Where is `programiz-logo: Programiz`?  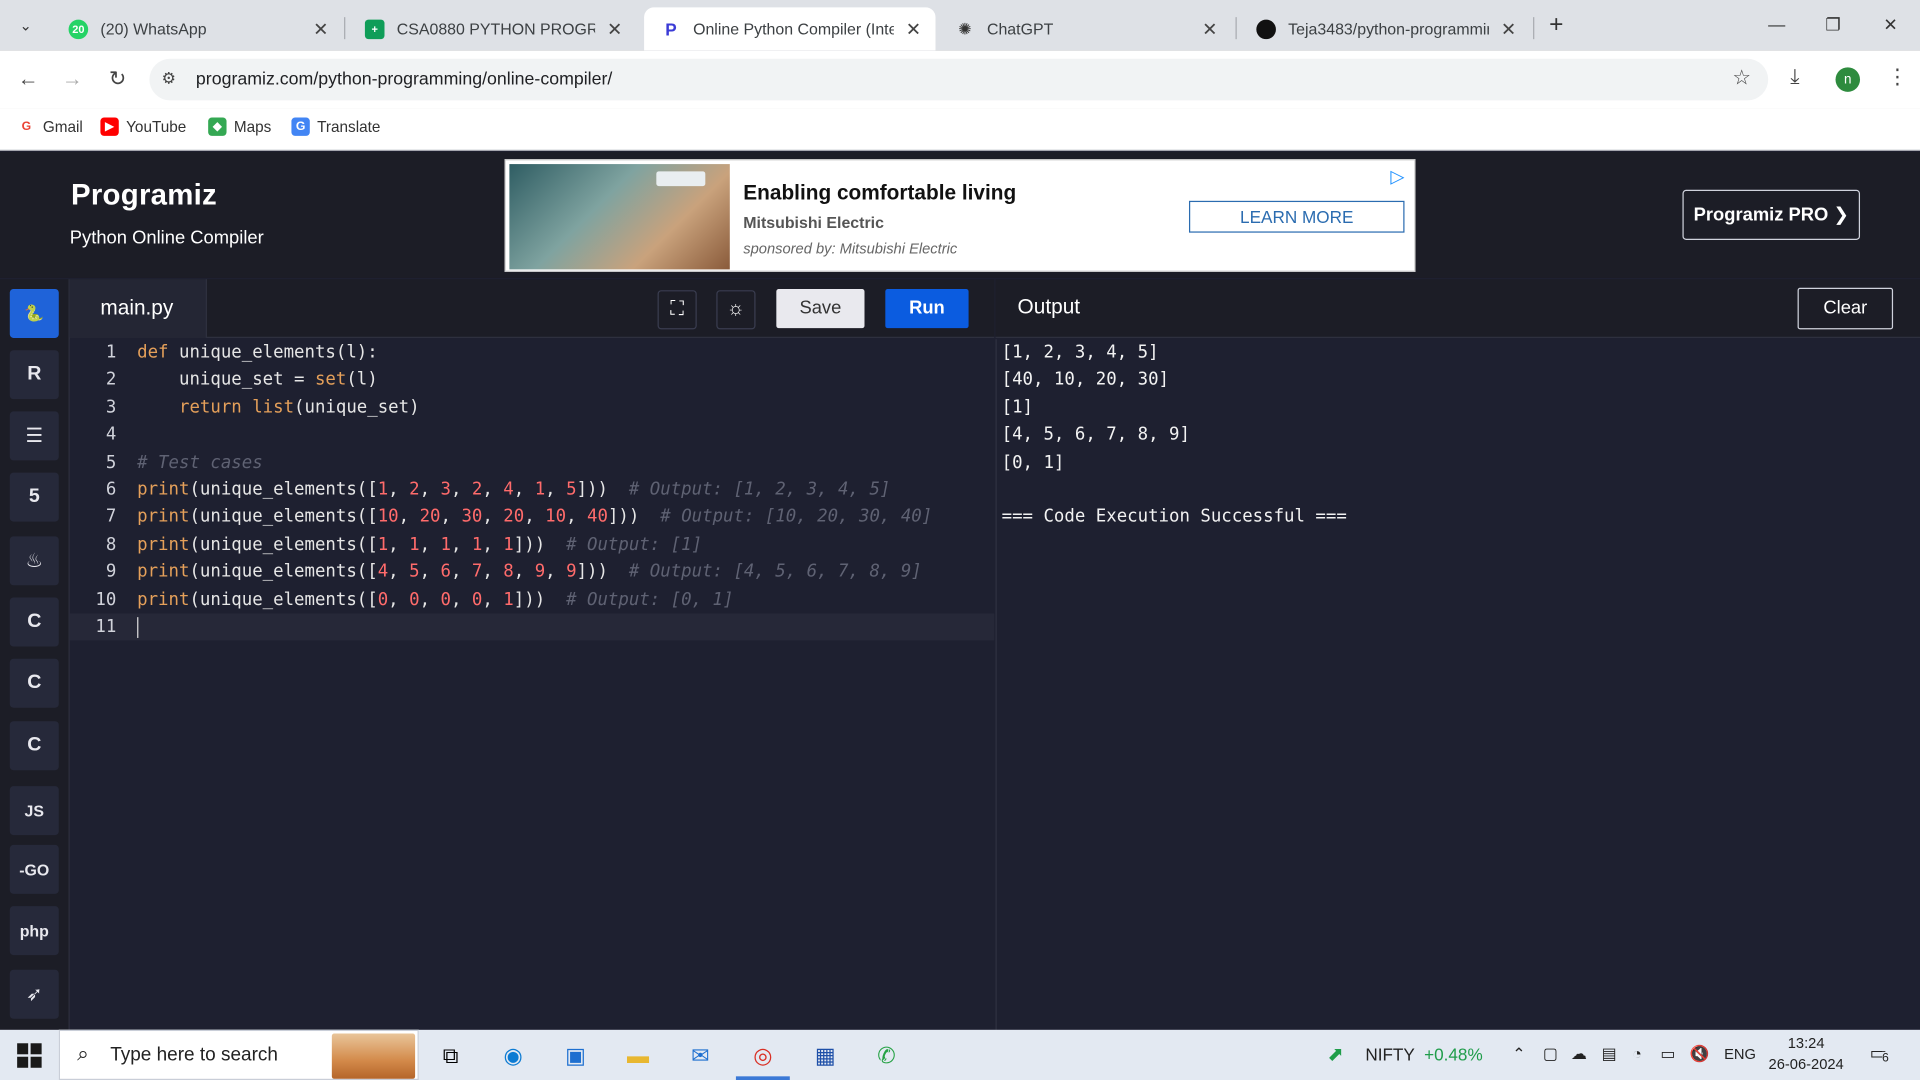
programiz-logo: Programiz is located at coordinates (144, 196).